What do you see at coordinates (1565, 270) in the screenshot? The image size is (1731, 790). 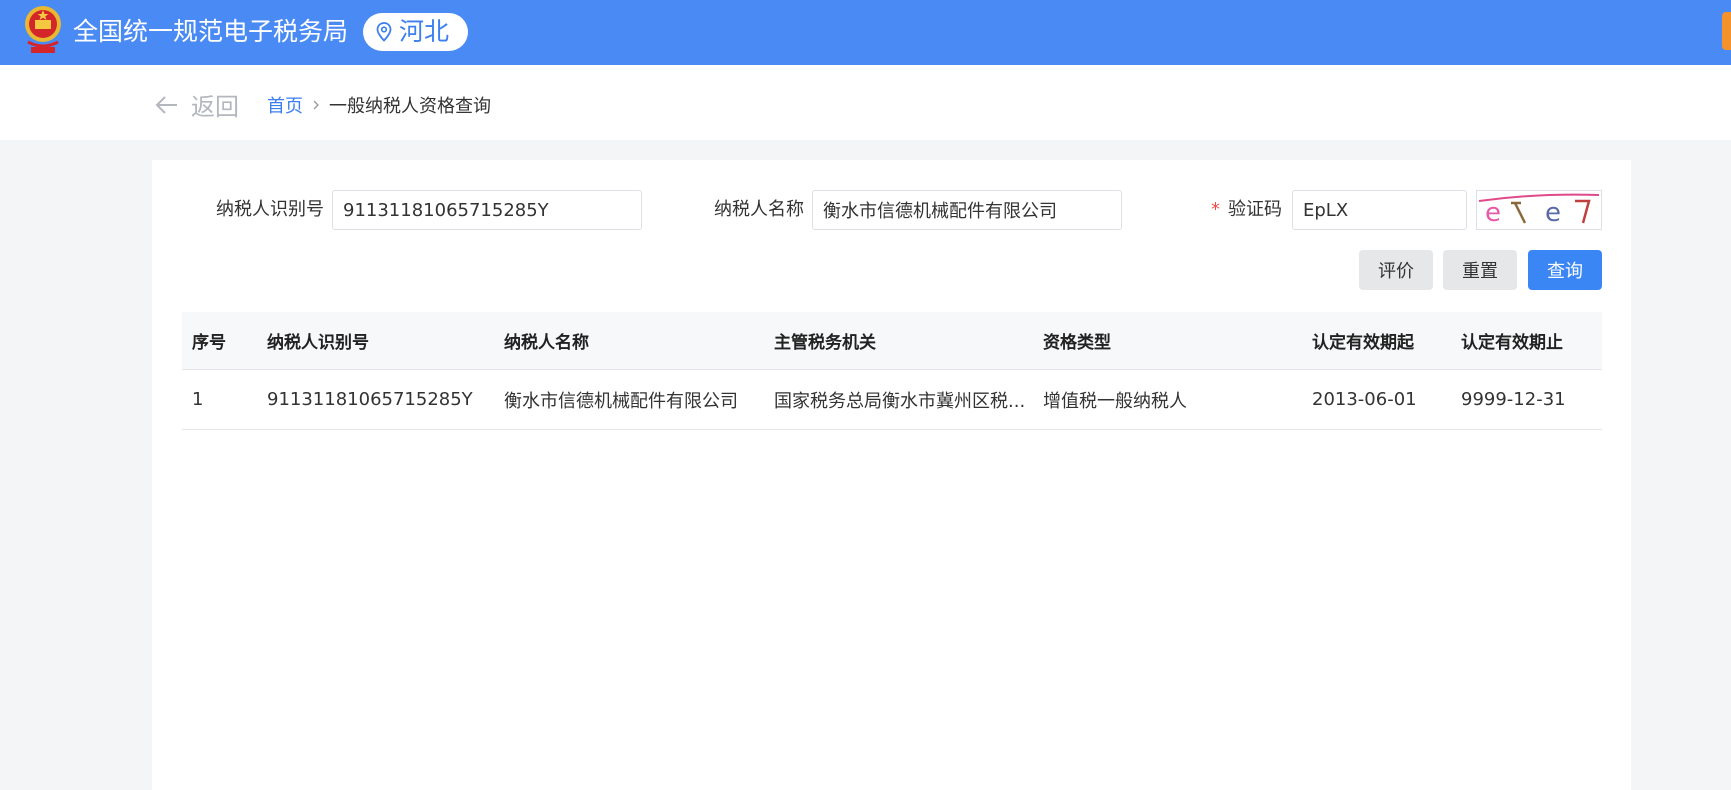 I see `query-button: 查询` at bounding box center [1565, 270].